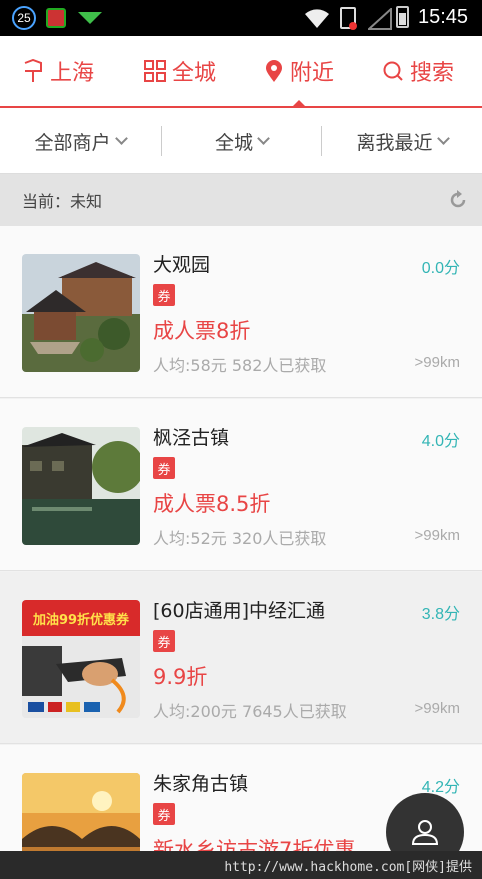 This screenshot has height=879, width=482. I want to click on refresh-icon, so click(458, 200).